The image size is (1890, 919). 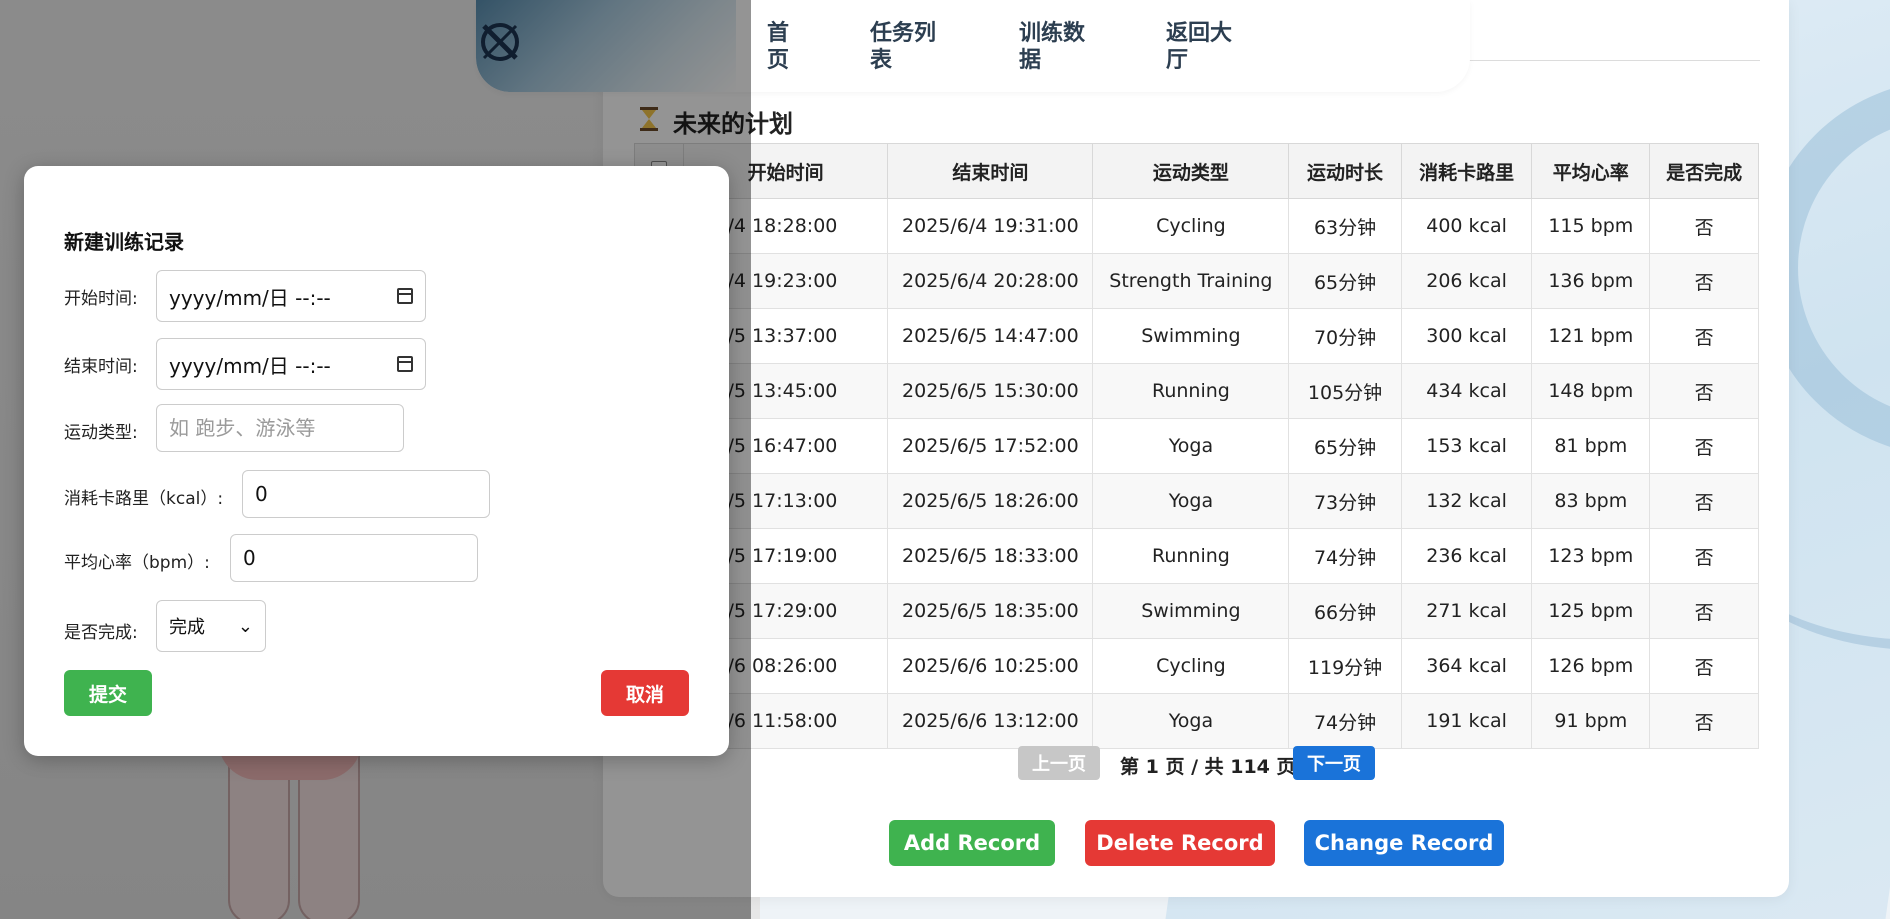 I want to click on calories-cell: 206 kcal, so click(x=1466, y=281).